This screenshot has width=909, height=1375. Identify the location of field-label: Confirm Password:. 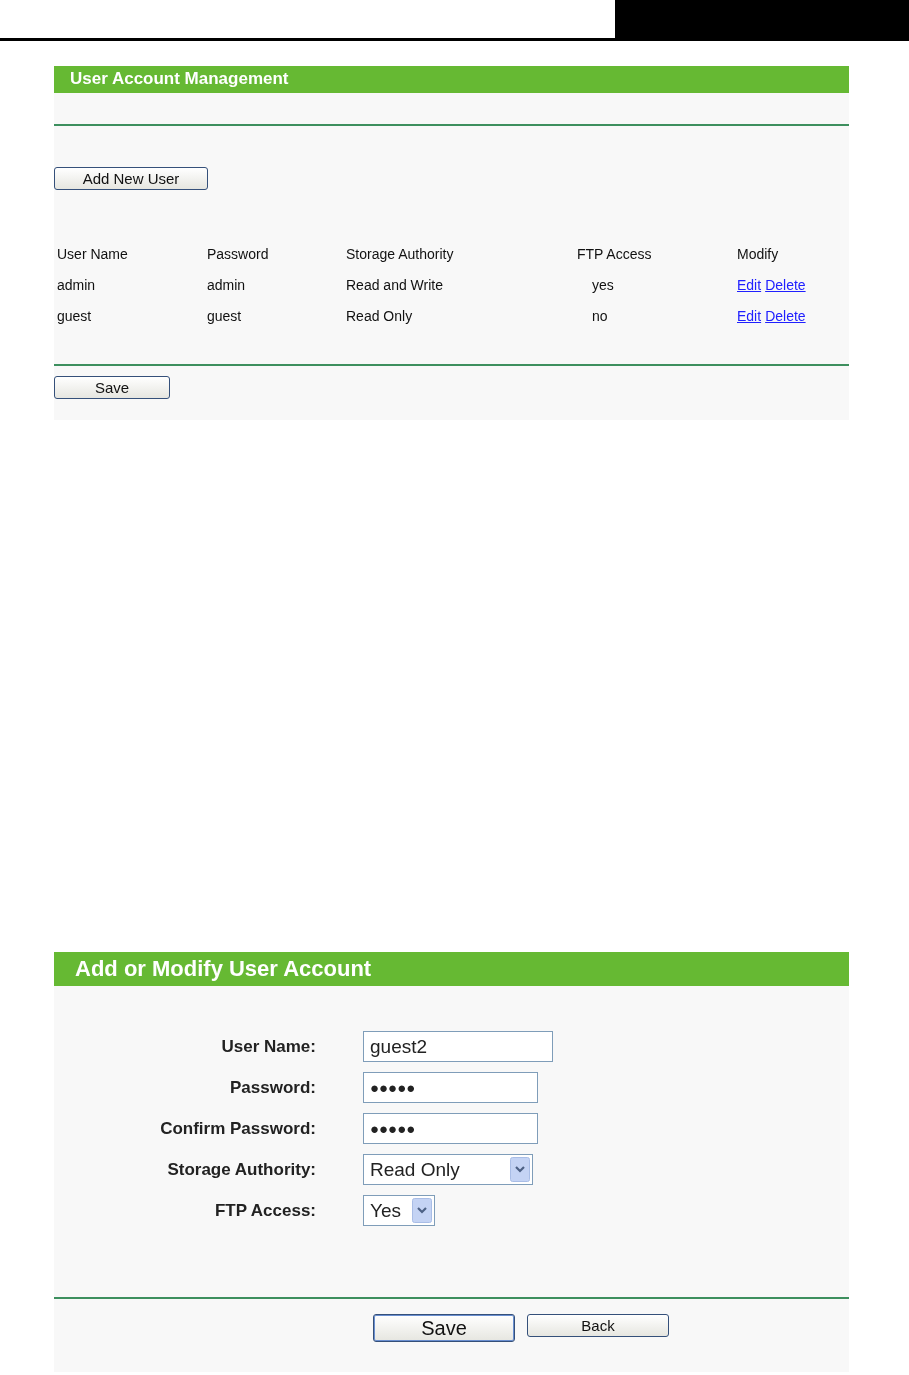
(238, 1128).